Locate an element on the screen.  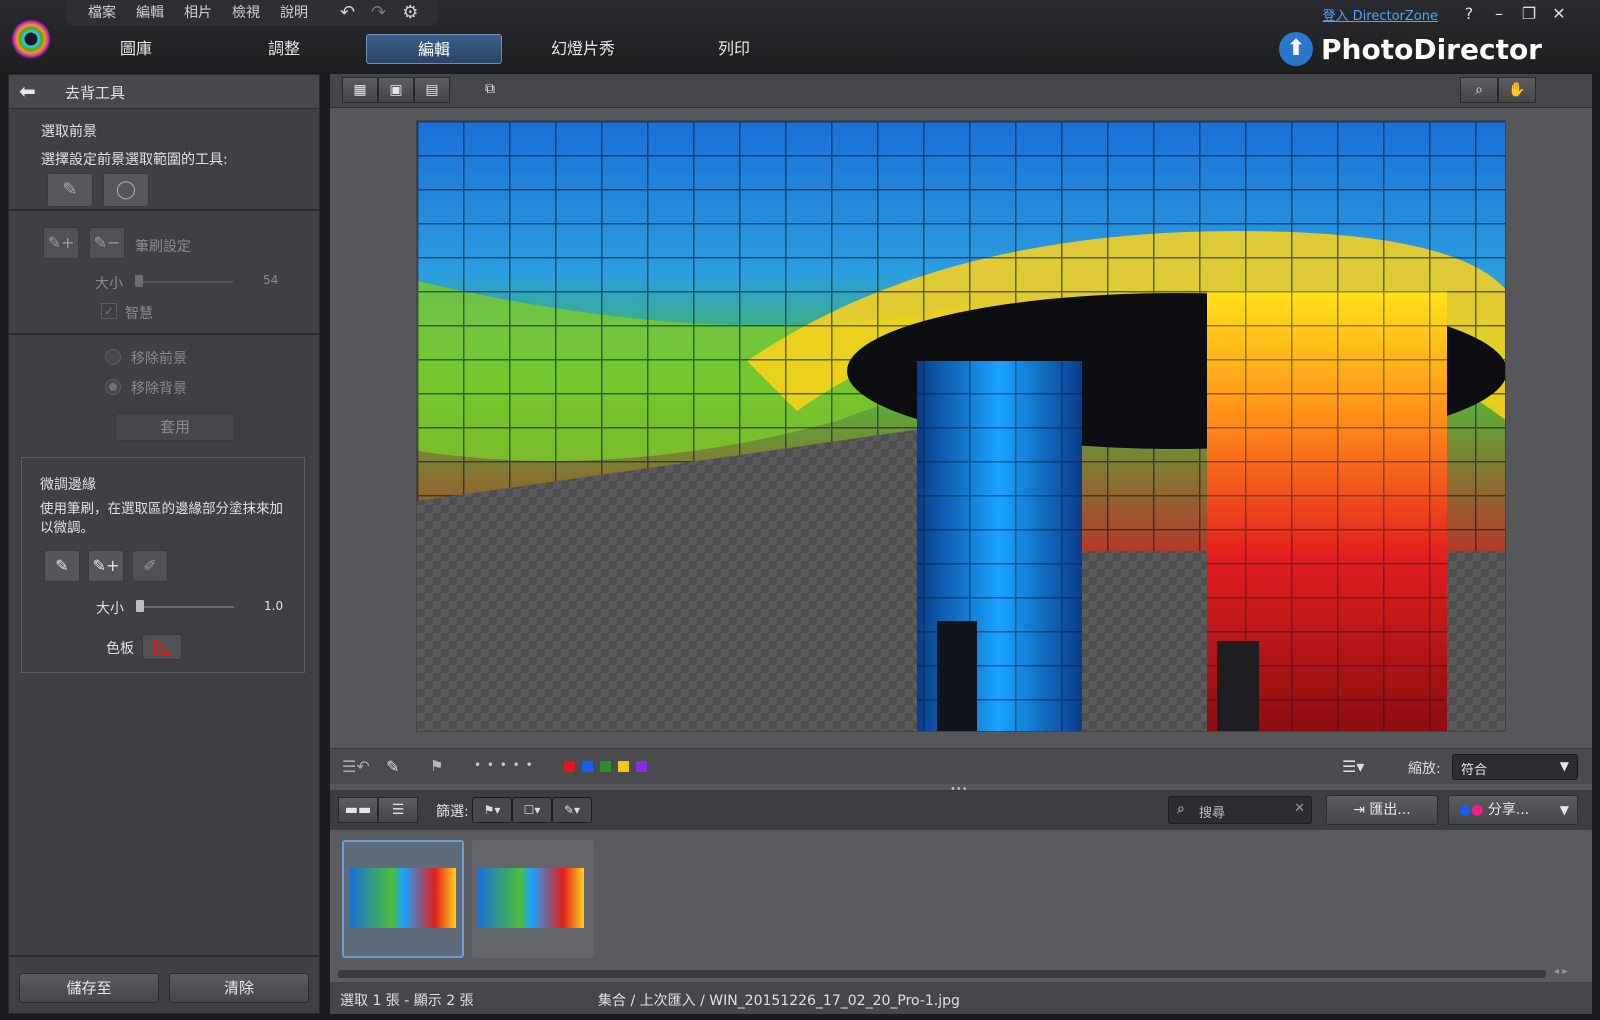
brush-subtract-icon: ✎− is located at coordinates (107, 242).